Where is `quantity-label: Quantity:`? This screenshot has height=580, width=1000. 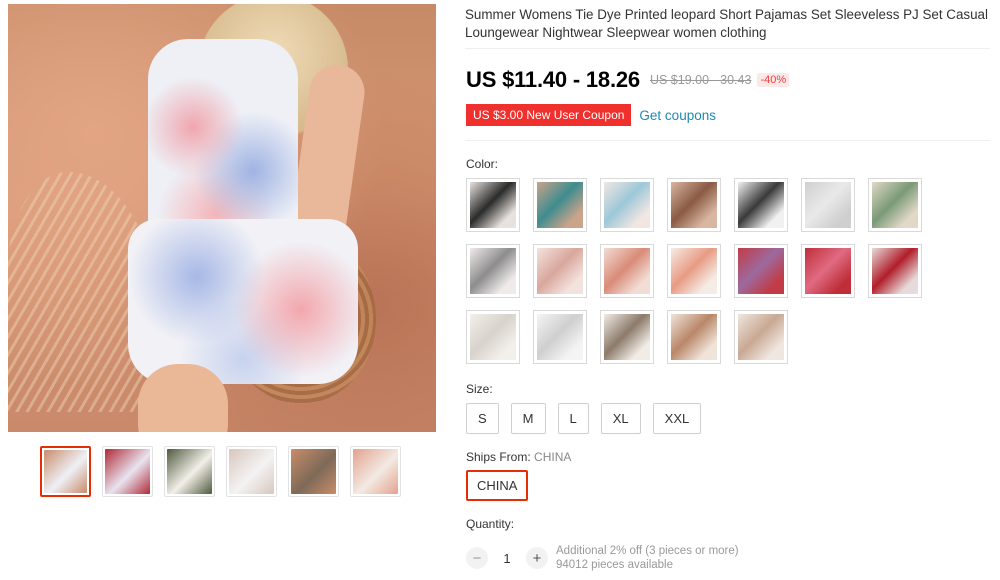 quantity-label: Quantity: is located at coordinates (490, 524).